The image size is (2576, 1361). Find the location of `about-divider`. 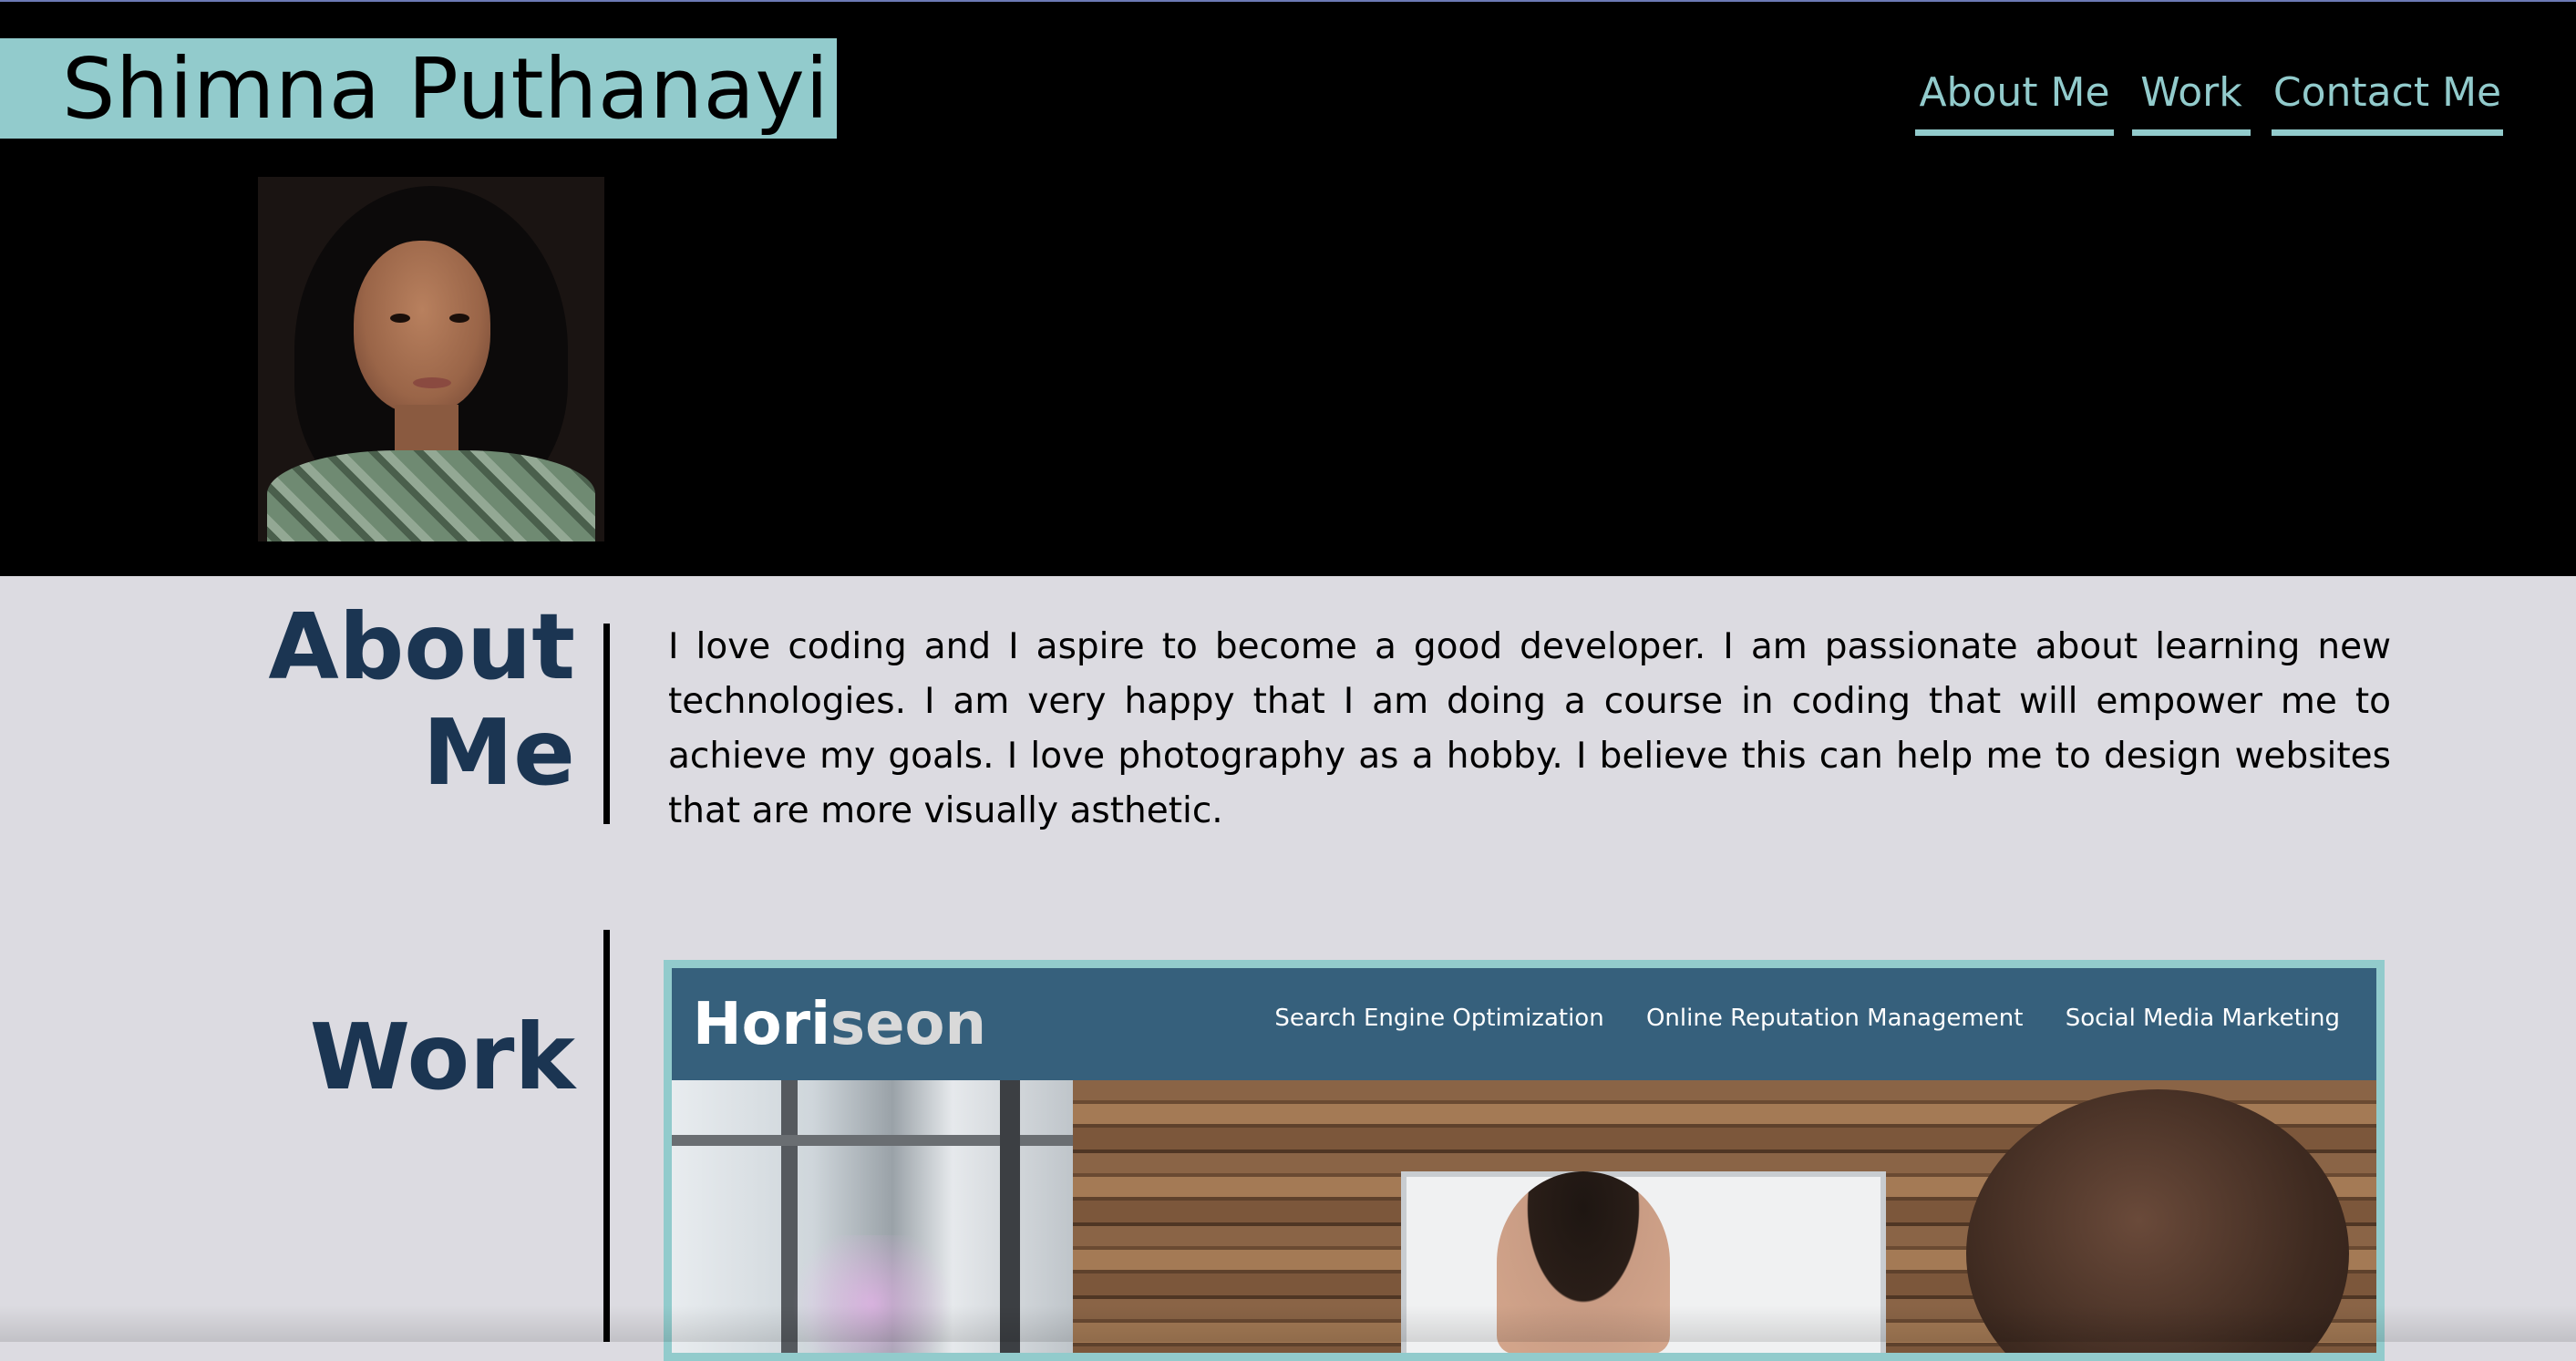

about-divider is located at coordinates (606, 724).